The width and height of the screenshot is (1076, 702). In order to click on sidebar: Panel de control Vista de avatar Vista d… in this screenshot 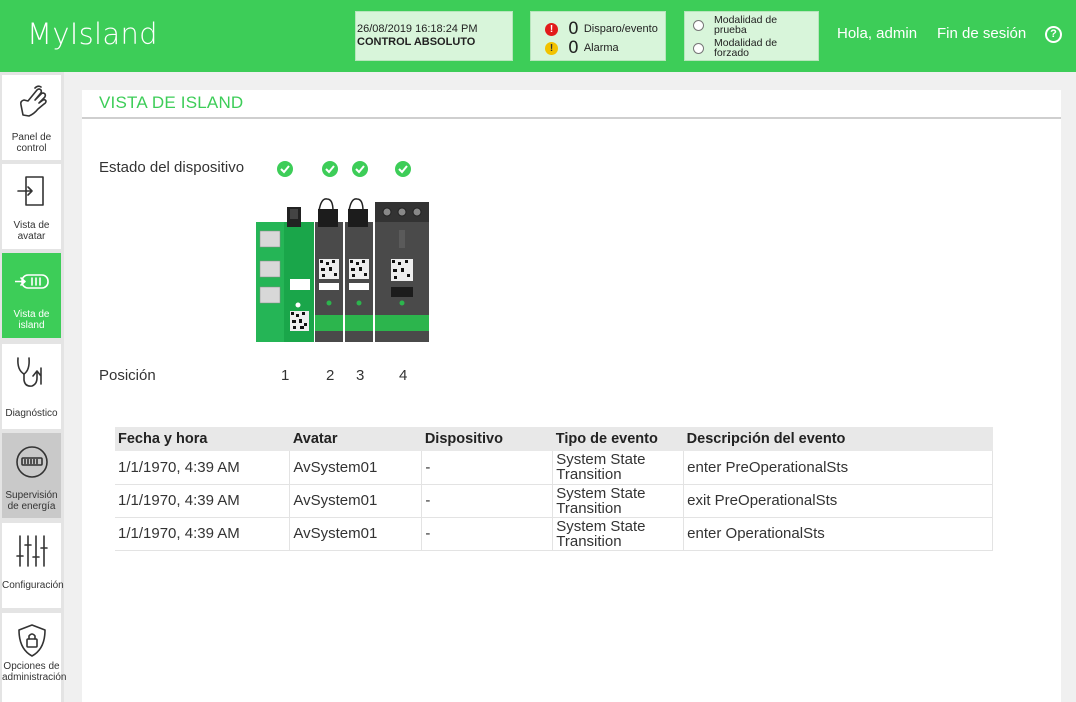, I will do `click(33, 387)`.